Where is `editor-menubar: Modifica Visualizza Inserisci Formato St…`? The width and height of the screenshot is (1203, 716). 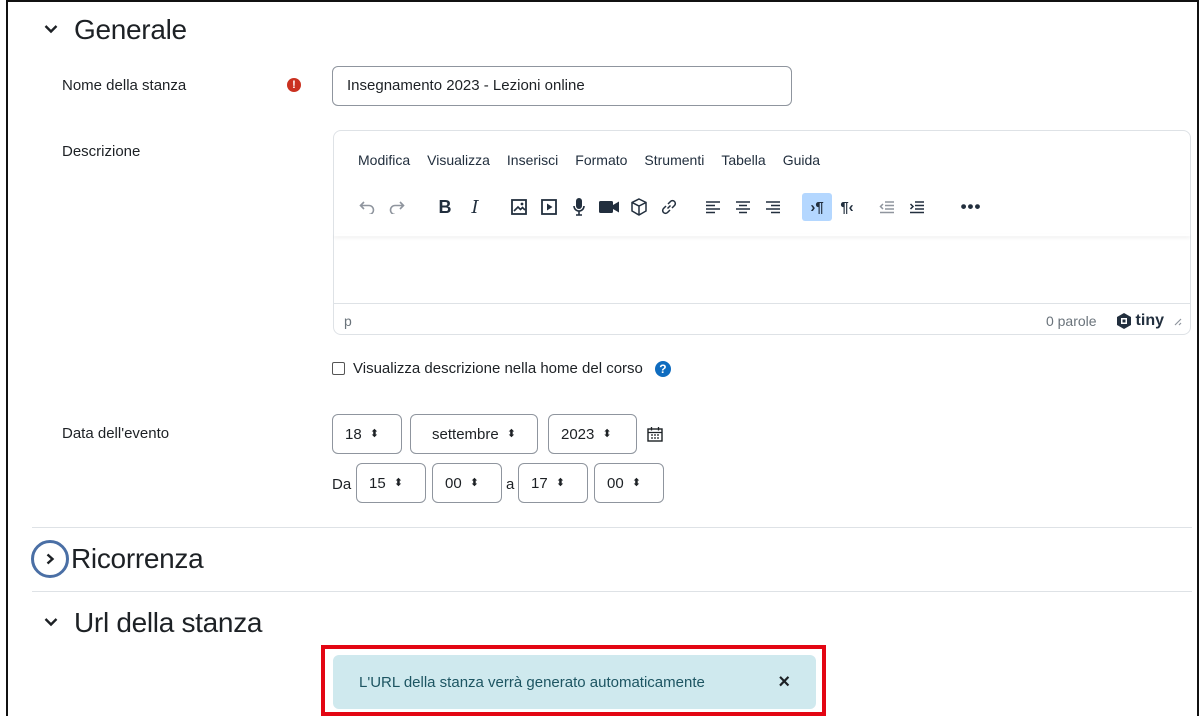
editor-menubar: Modifica Visualizza Inserisci Formato St… is located at coordinates (597, 160).